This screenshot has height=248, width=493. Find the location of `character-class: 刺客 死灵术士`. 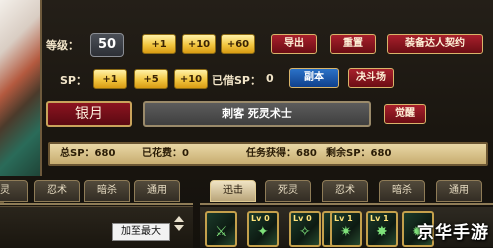

character-class: 刺客 死灵术士 is located at coordinates (257, 114).